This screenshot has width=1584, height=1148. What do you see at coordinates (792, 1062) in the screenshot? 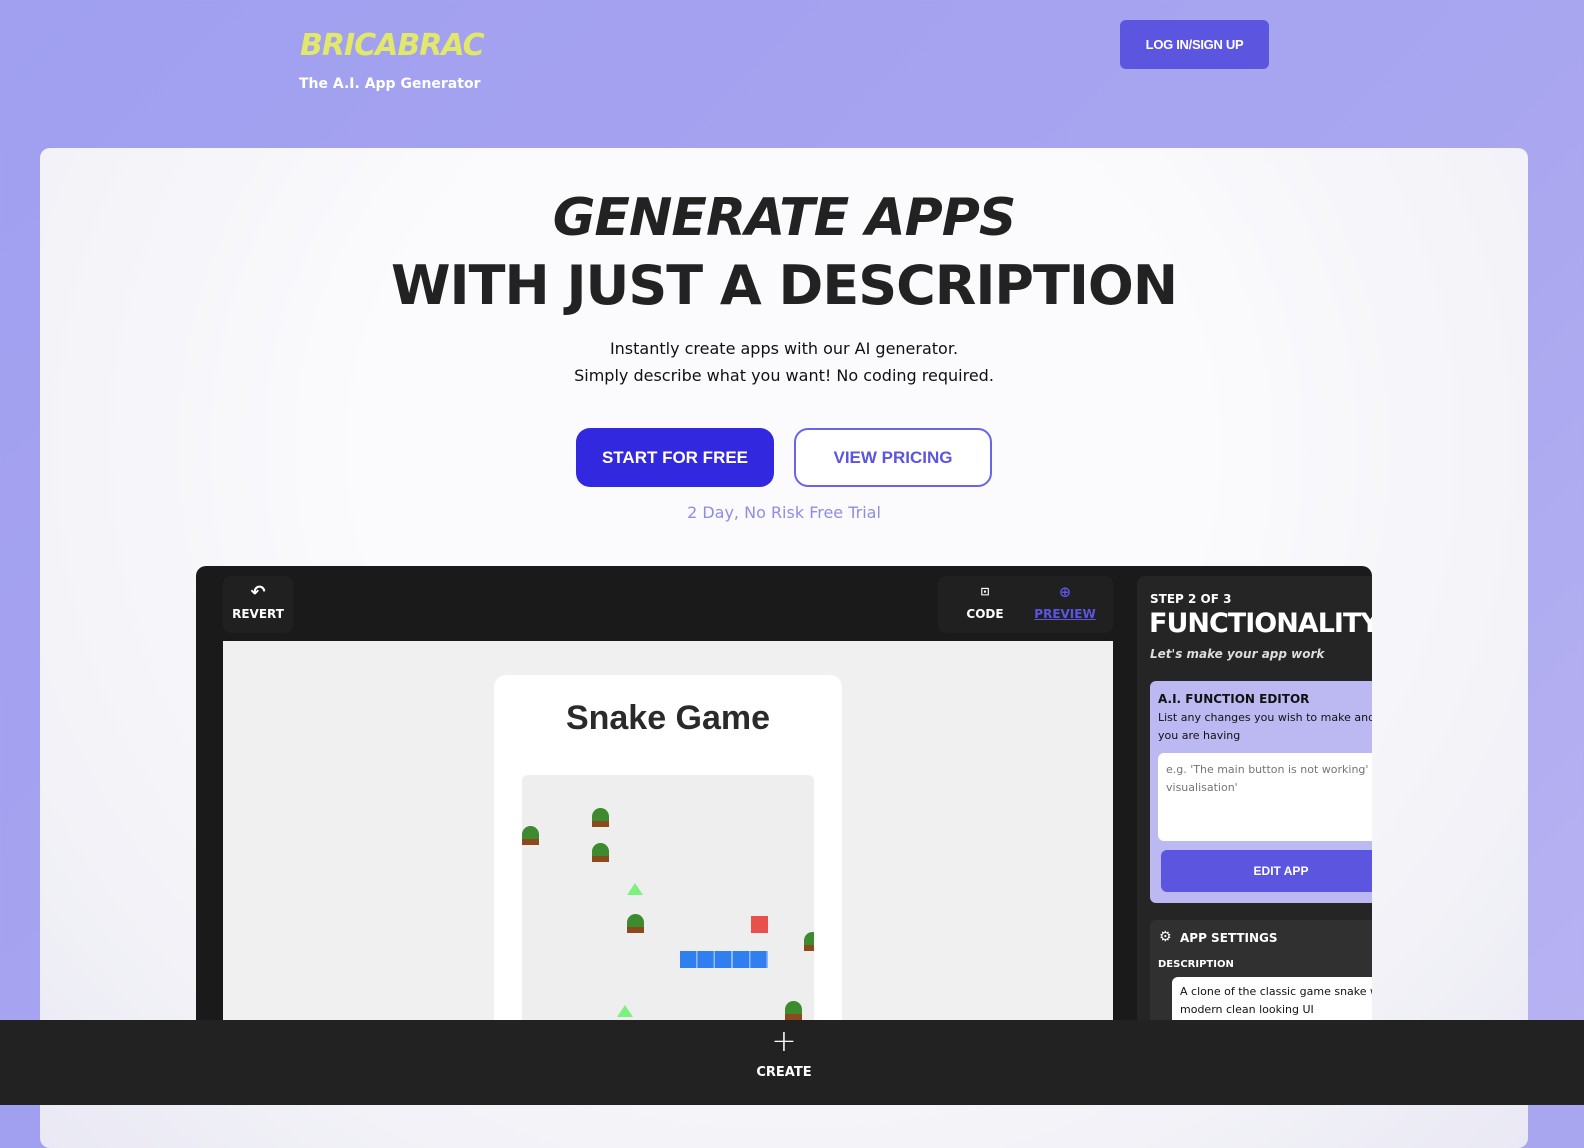
I see `bottom-bar: + CREATE` at bounding box center [792, 1062].